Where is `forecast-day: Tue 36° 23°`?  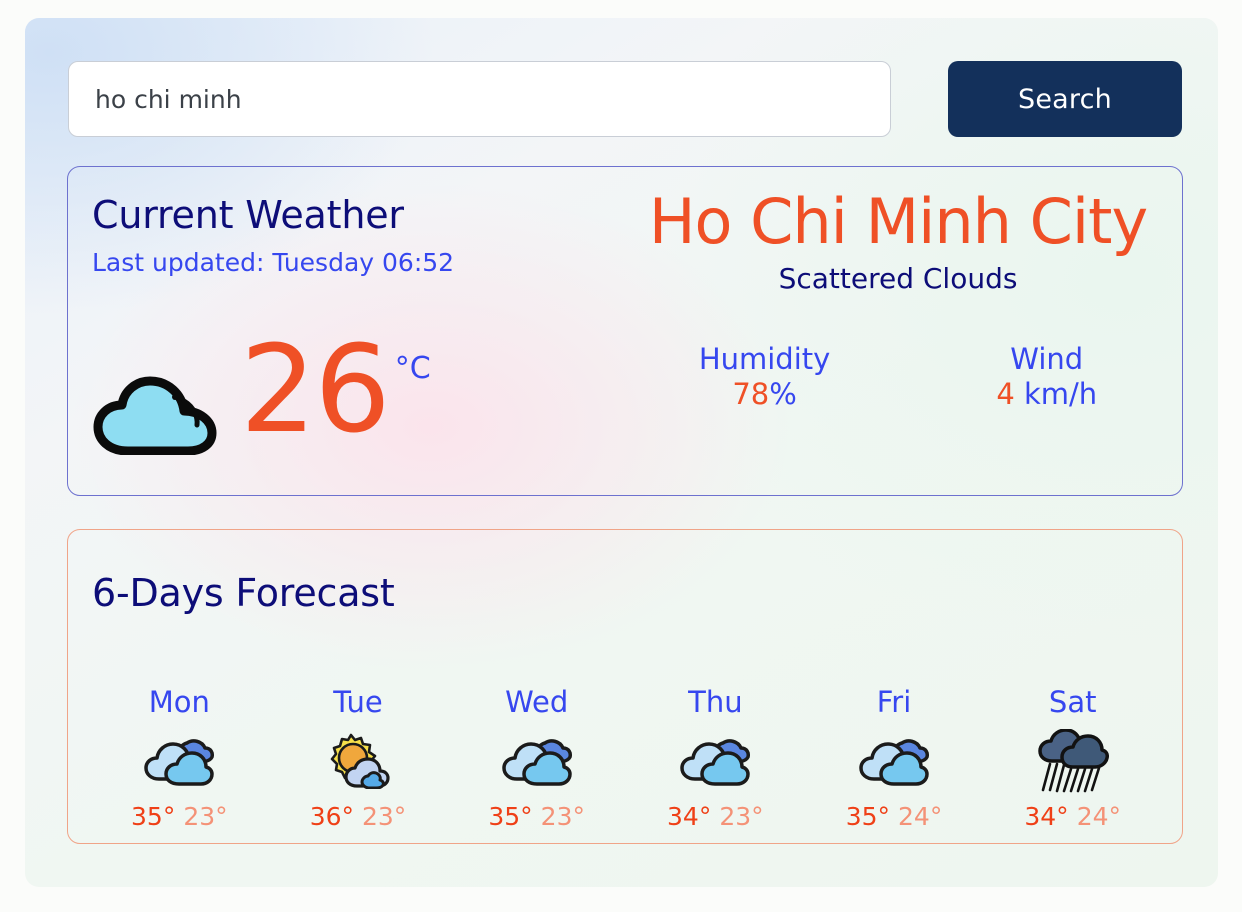
forecast-day: Tue 36° 23° is located at coordinates (358, 758).